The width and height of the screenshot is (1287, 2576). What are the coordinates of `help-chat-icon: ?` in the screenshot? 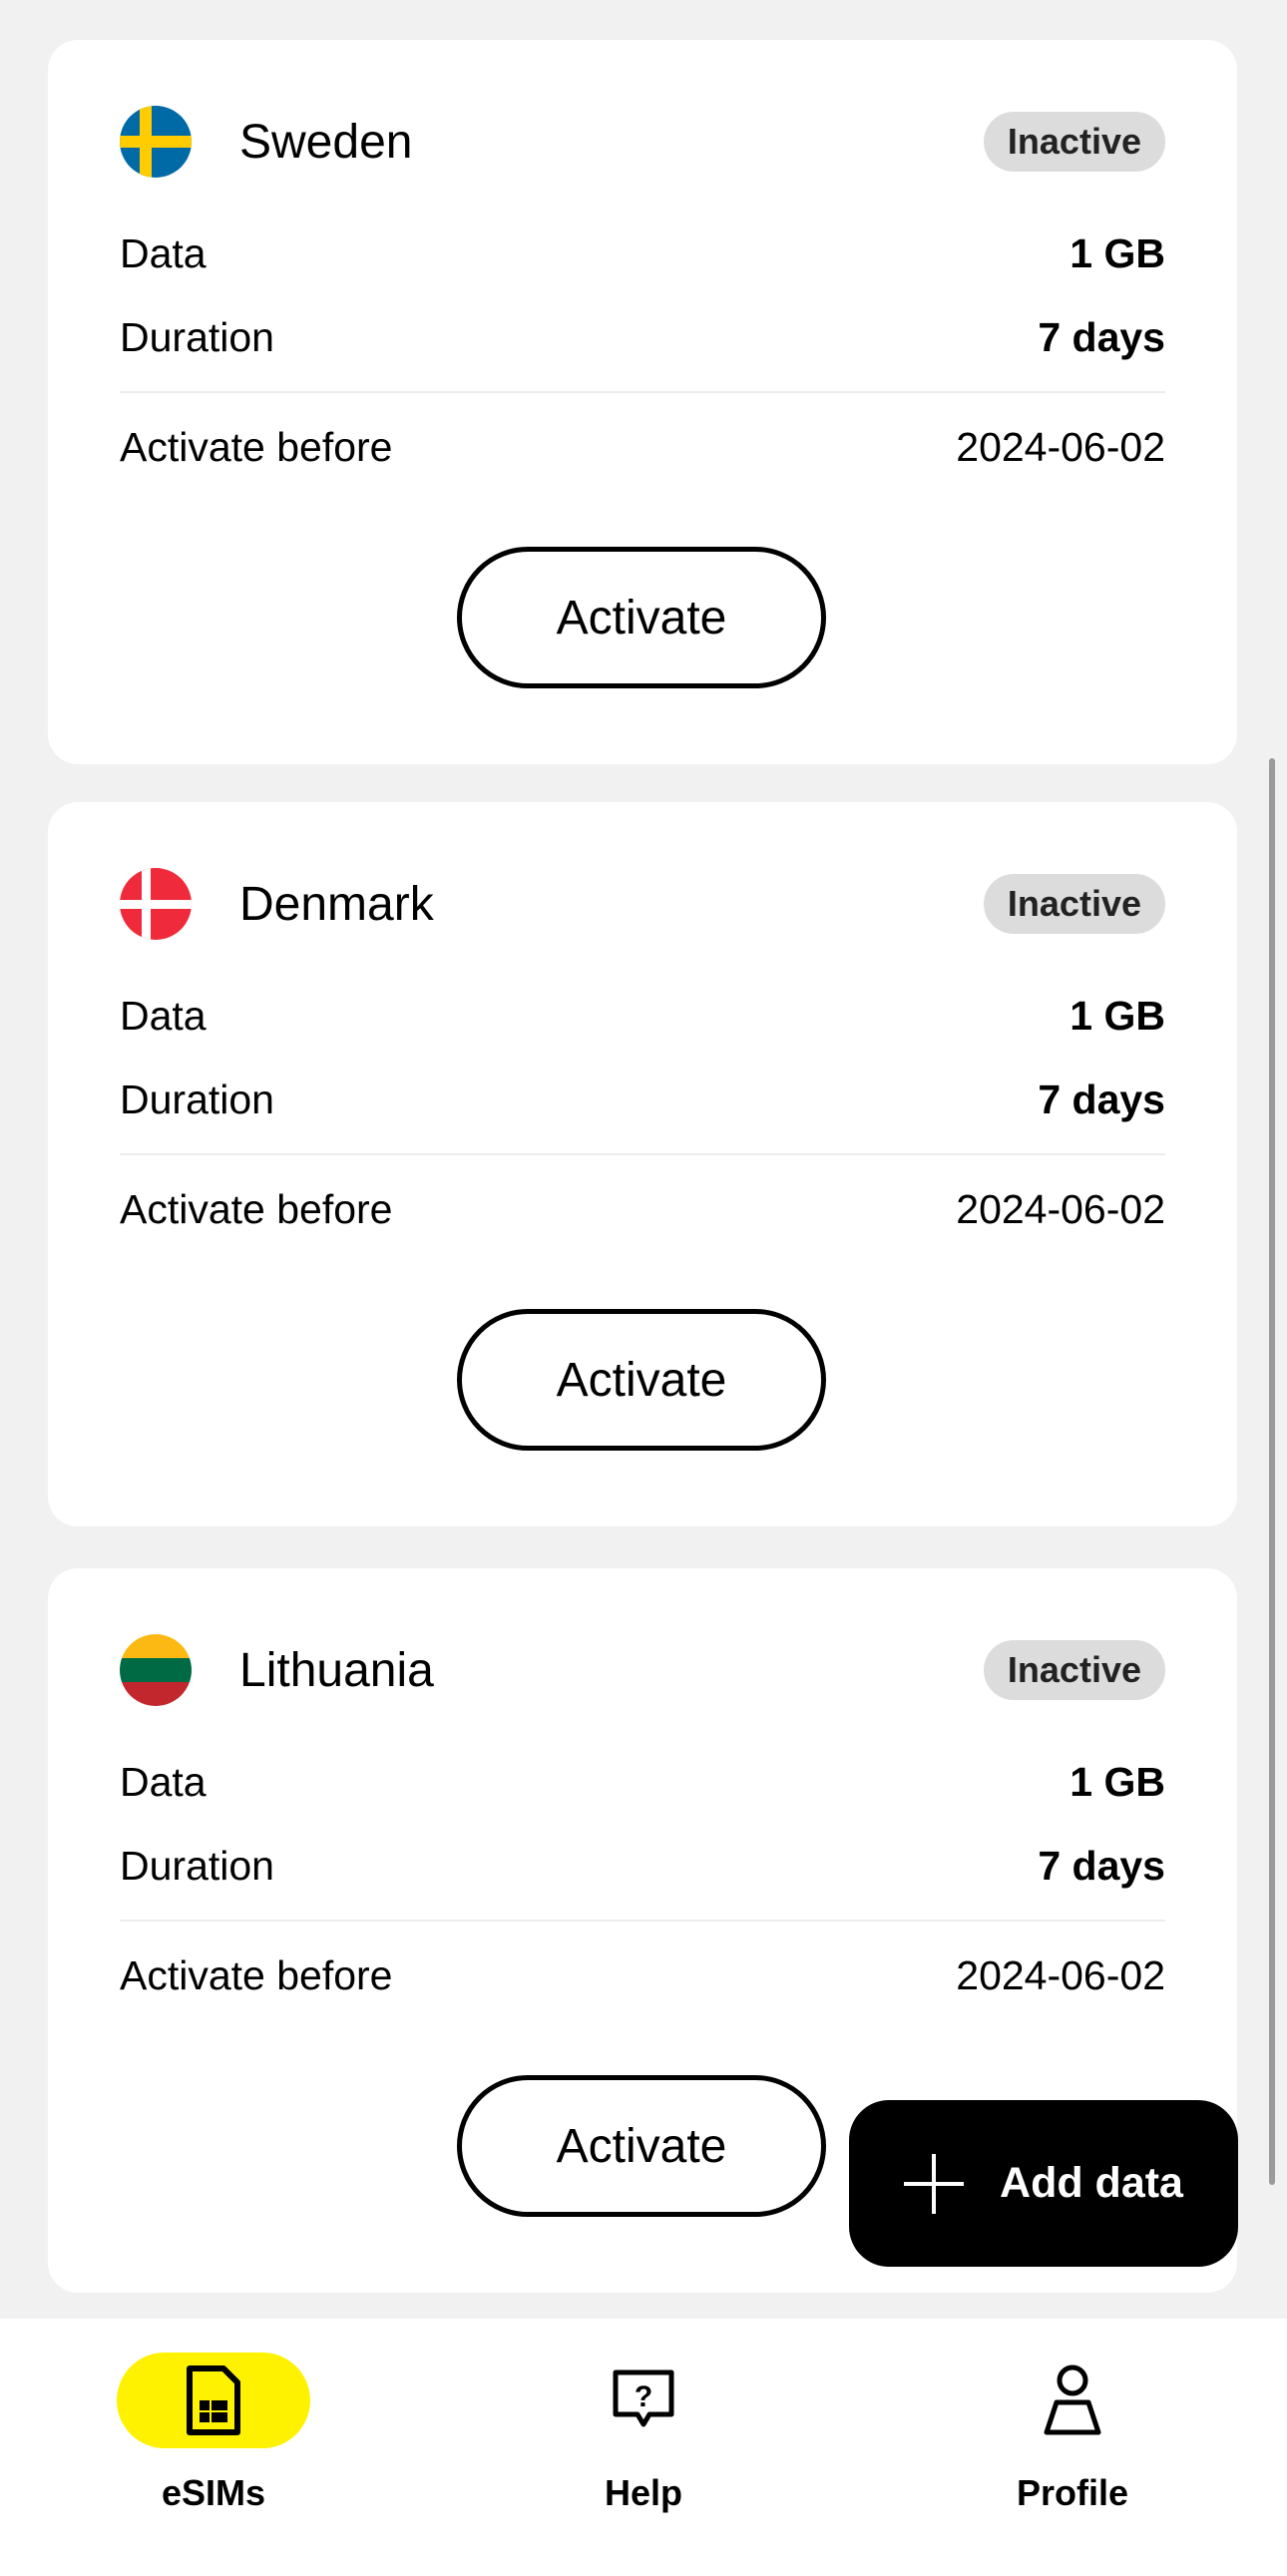 It's located at (643, 2398).